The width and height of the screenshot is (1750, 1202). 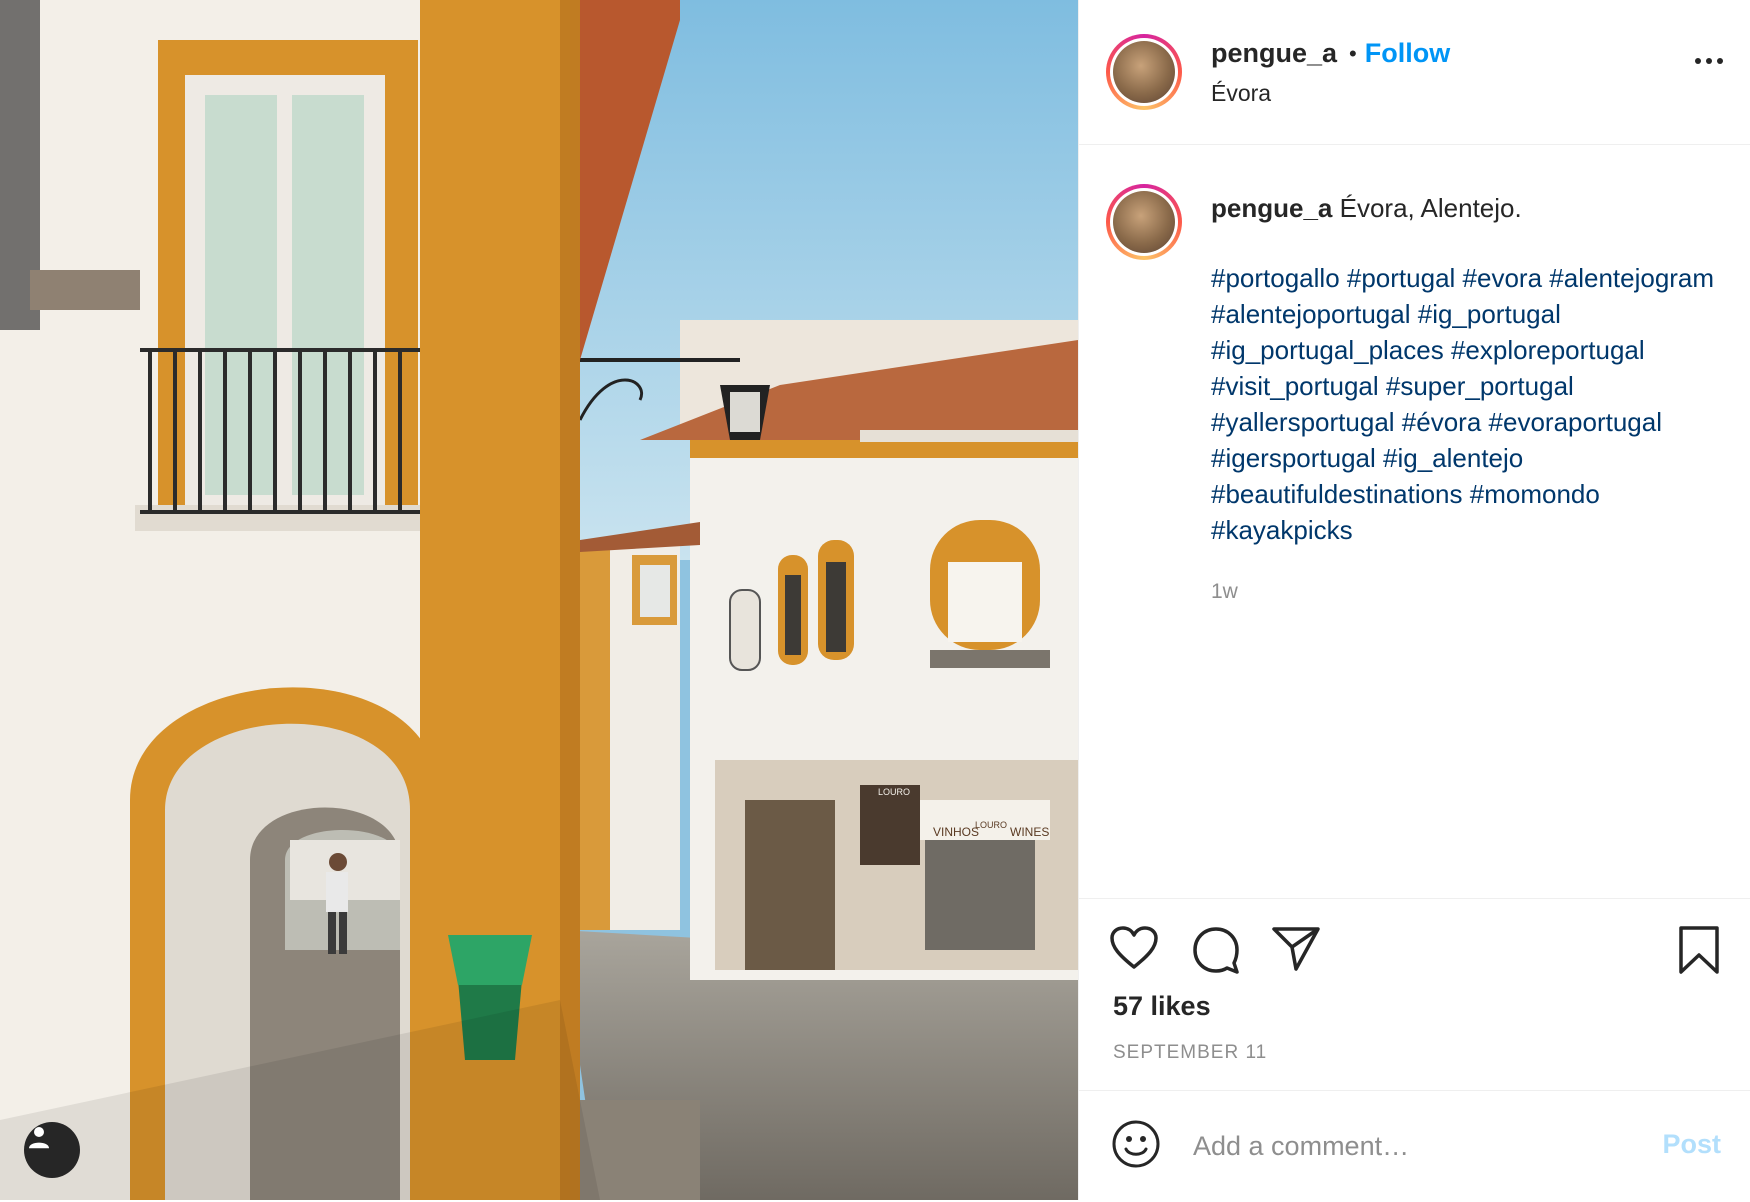 What do you see at coordinates (1296, 949) in the screenshot?
I see `share-icon` at bounding box center [1296, 949].